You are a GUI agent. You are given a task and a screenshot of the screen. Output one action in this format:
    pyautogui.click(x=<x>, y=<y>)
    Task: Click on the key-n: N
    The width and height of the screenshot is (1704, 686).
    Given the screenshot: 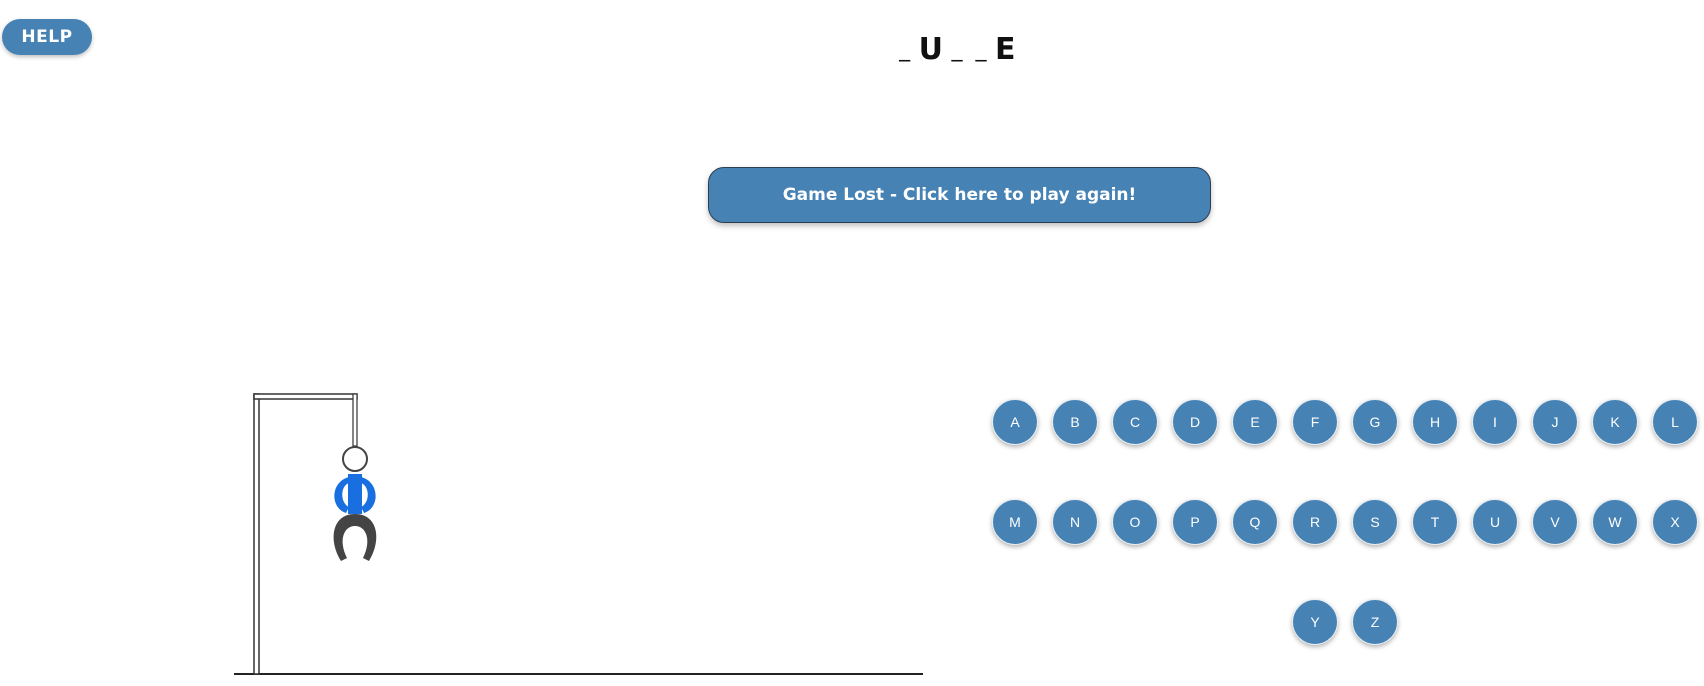 What is the action you would take?
    pyautogui.click(x=1075, y=522)
    